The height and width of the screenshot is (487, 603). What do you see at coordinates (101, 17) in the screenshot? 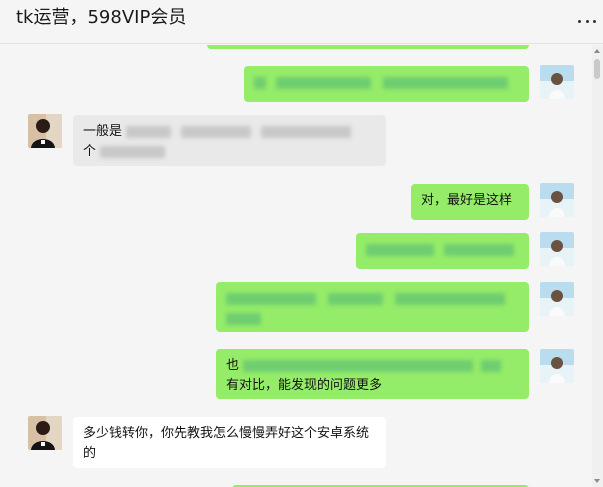
I see `chat-title: tk运营，598VIP会员` at bounding box center [101, 17].